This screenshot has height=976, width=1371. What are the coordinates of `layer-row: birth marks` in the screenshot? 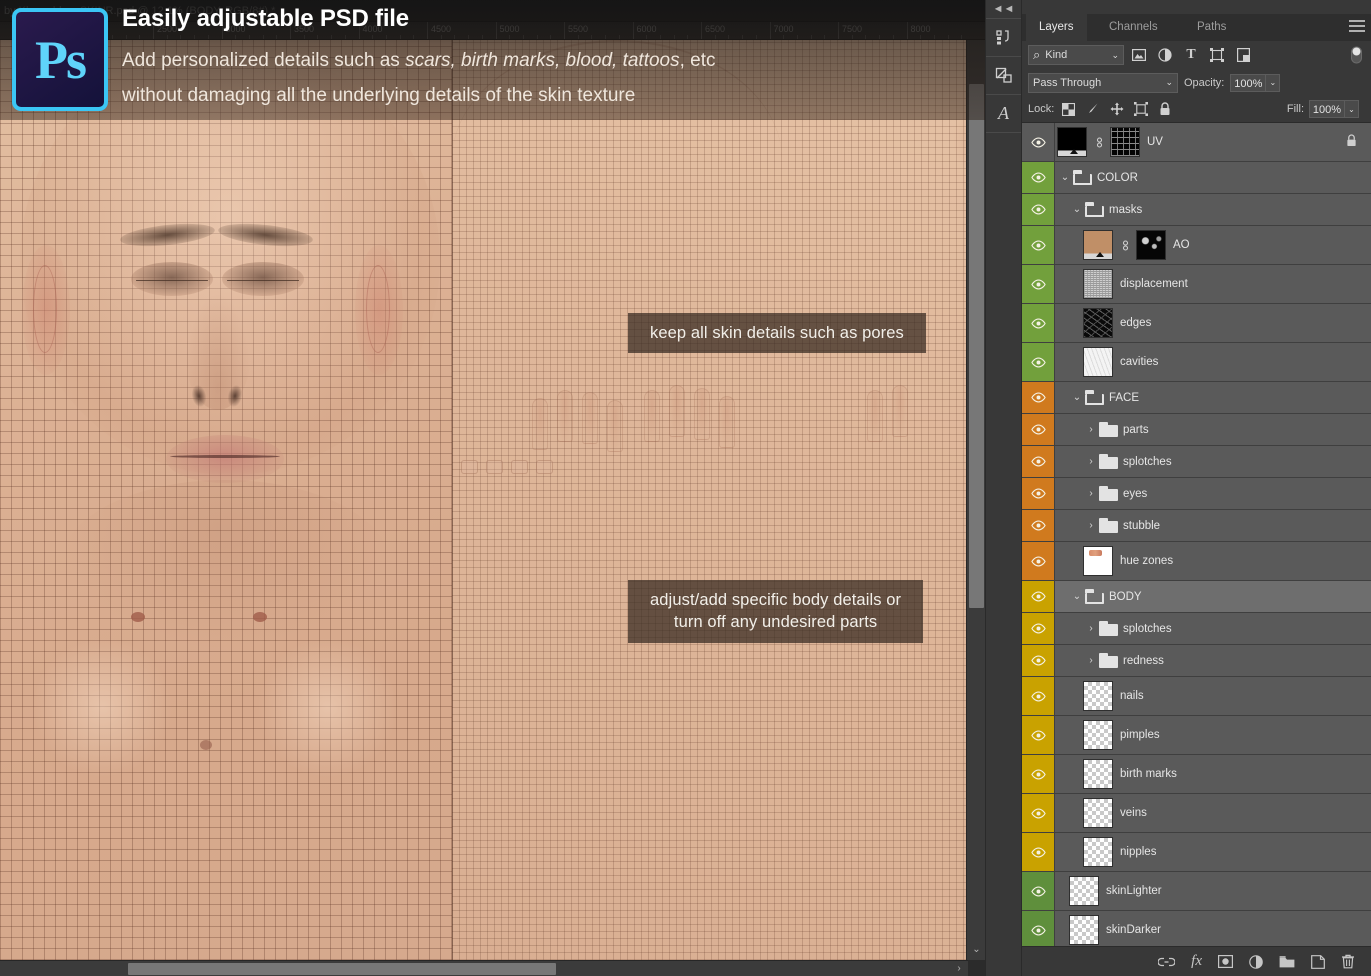 It's located at (1196, 774).